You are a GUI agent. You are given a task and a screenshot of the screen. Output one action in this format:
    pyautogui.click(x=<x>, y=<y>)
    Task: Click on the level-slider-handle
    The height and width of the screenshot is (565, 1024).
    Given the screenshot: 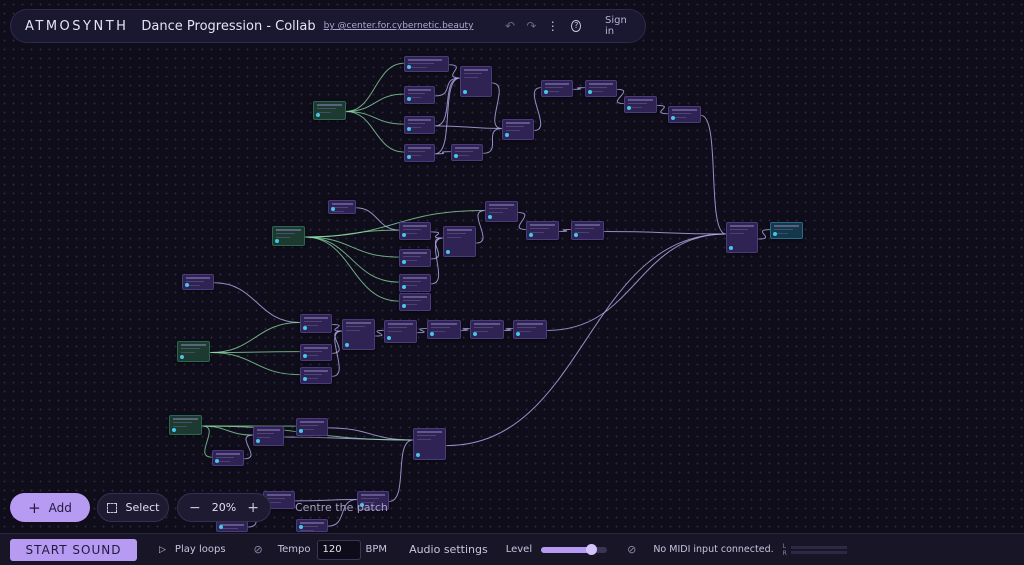 What is the action you would take?
    pyautogui.click(x=591, y=549)
    